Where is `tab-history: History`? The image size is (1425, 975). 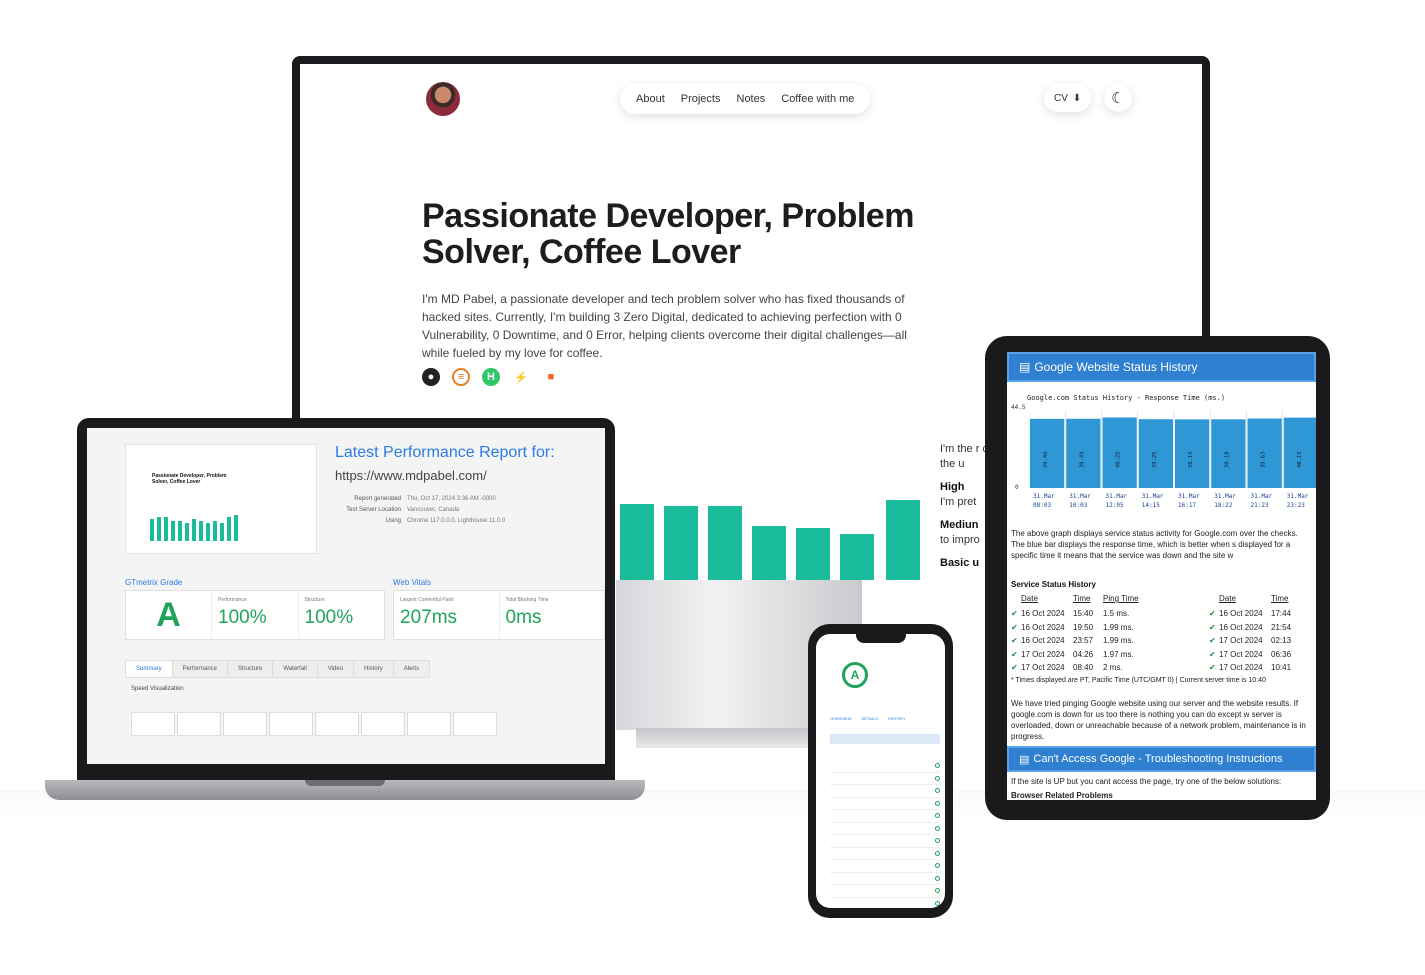
tab-history: History is located at coordinates (373, 669).